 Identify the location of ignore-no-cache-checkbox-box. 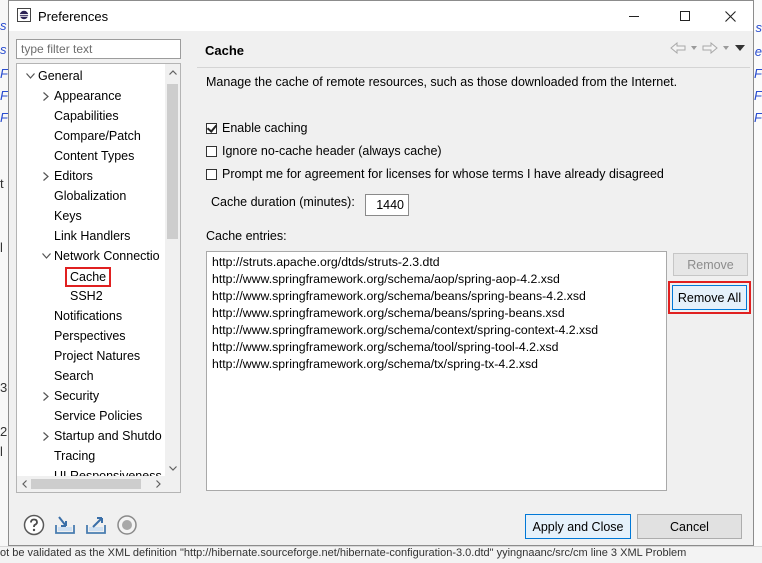
(211, 151).